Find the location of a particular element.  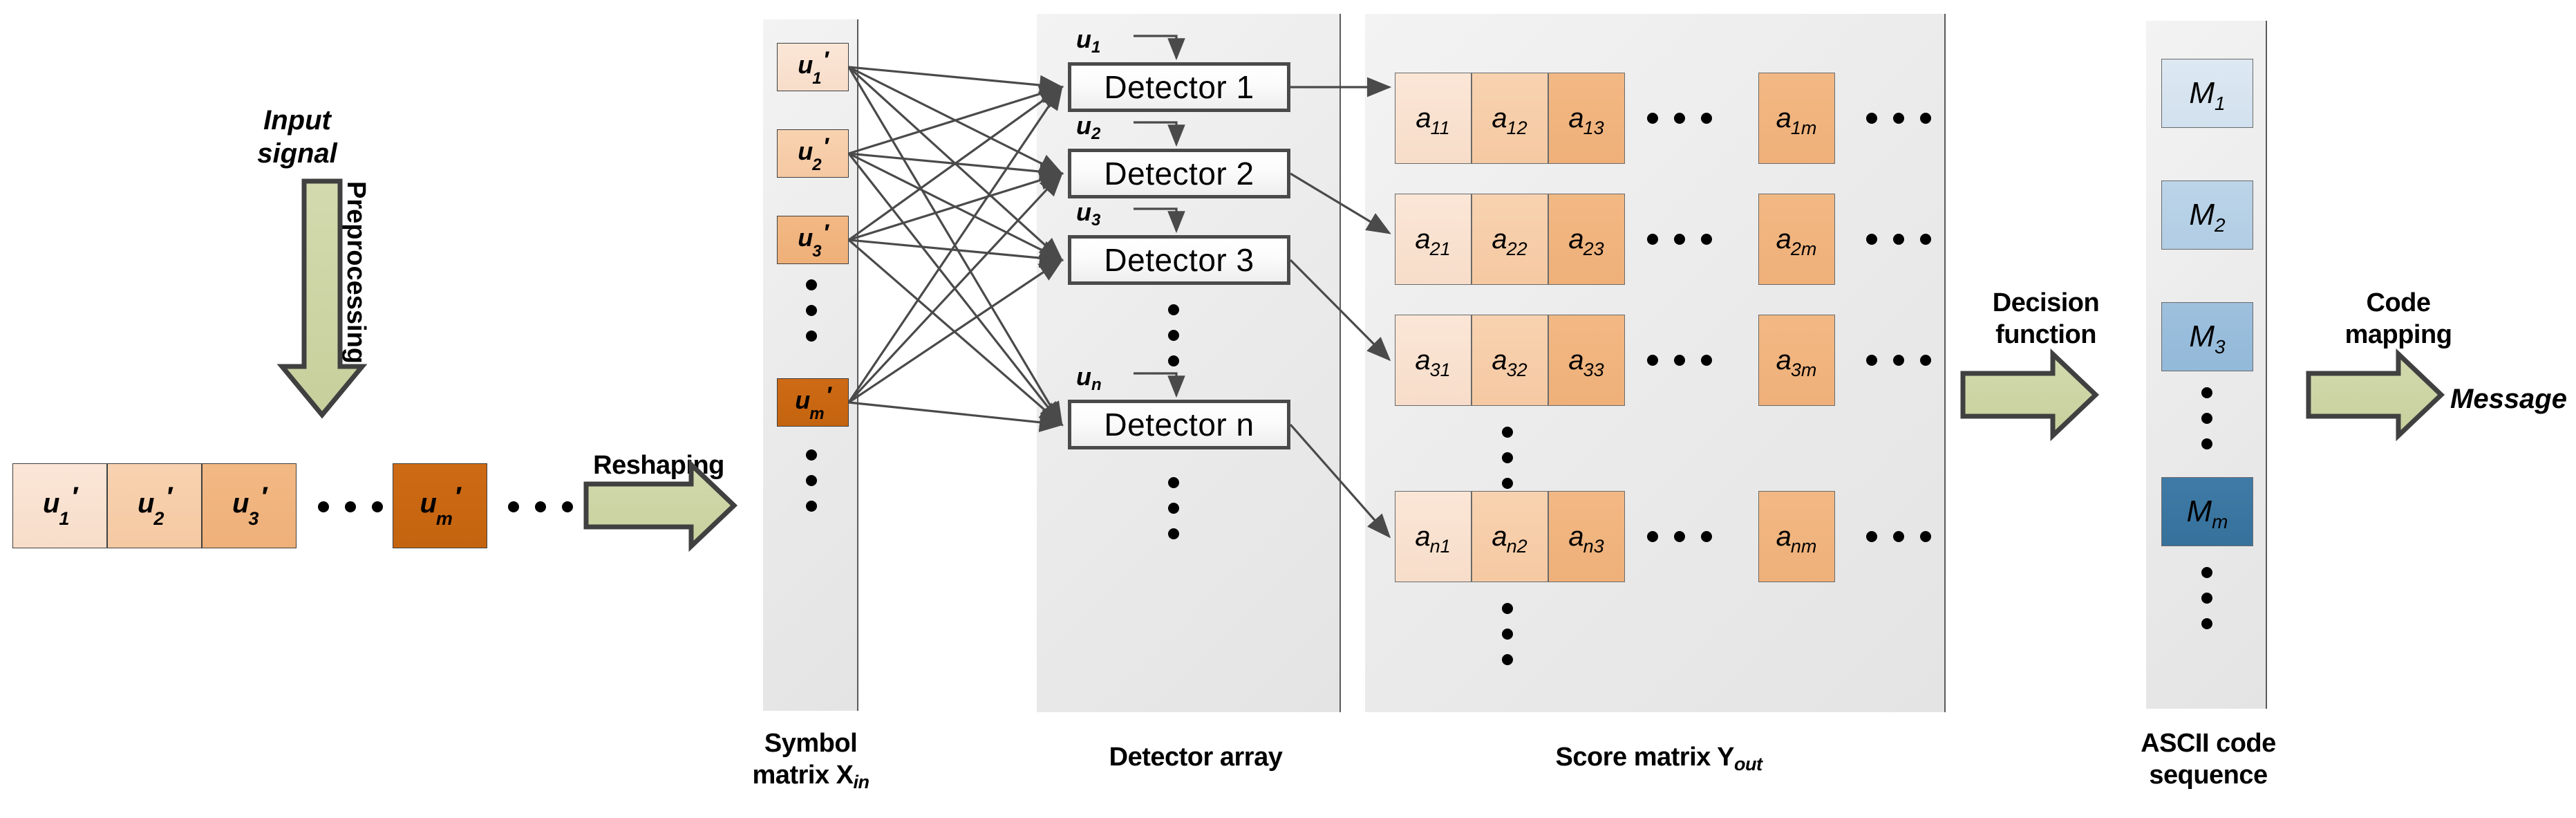

detector-input-label-u2: u2 is located at coordinates (1088, 127).